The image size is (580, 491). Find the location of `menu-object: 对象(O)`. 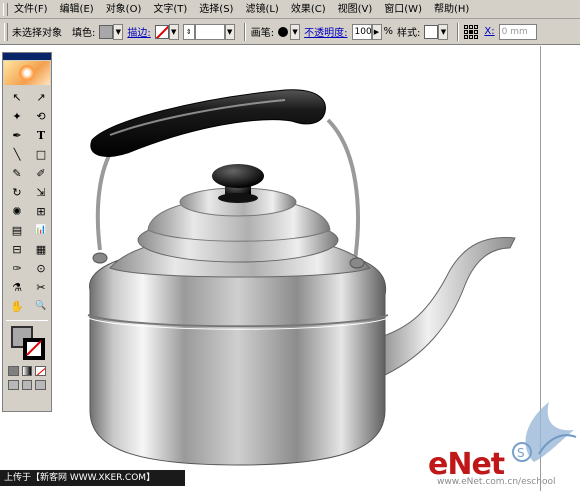

menu-object: 对象(O) is located at coordinates (124, 9).